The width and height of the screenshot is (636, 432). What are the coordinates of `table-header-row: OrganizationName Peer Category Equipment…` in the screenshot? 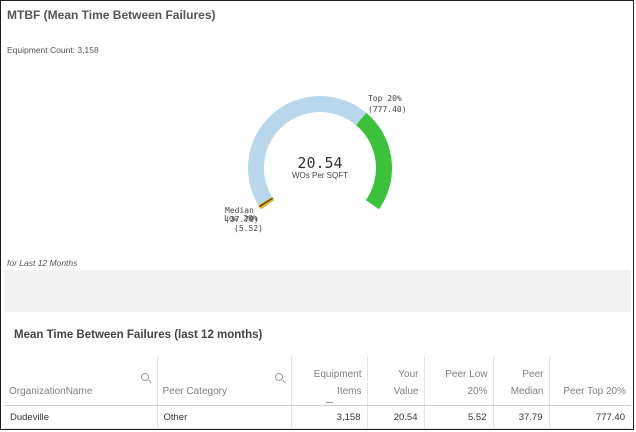 It's located at (317, 381).